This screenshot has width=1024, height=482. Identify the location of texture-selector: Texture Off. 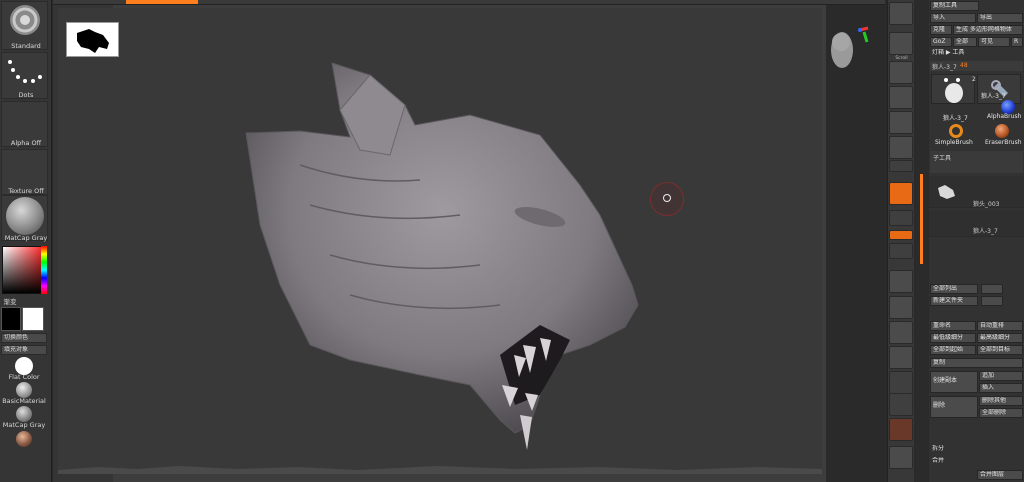
(24, 172).